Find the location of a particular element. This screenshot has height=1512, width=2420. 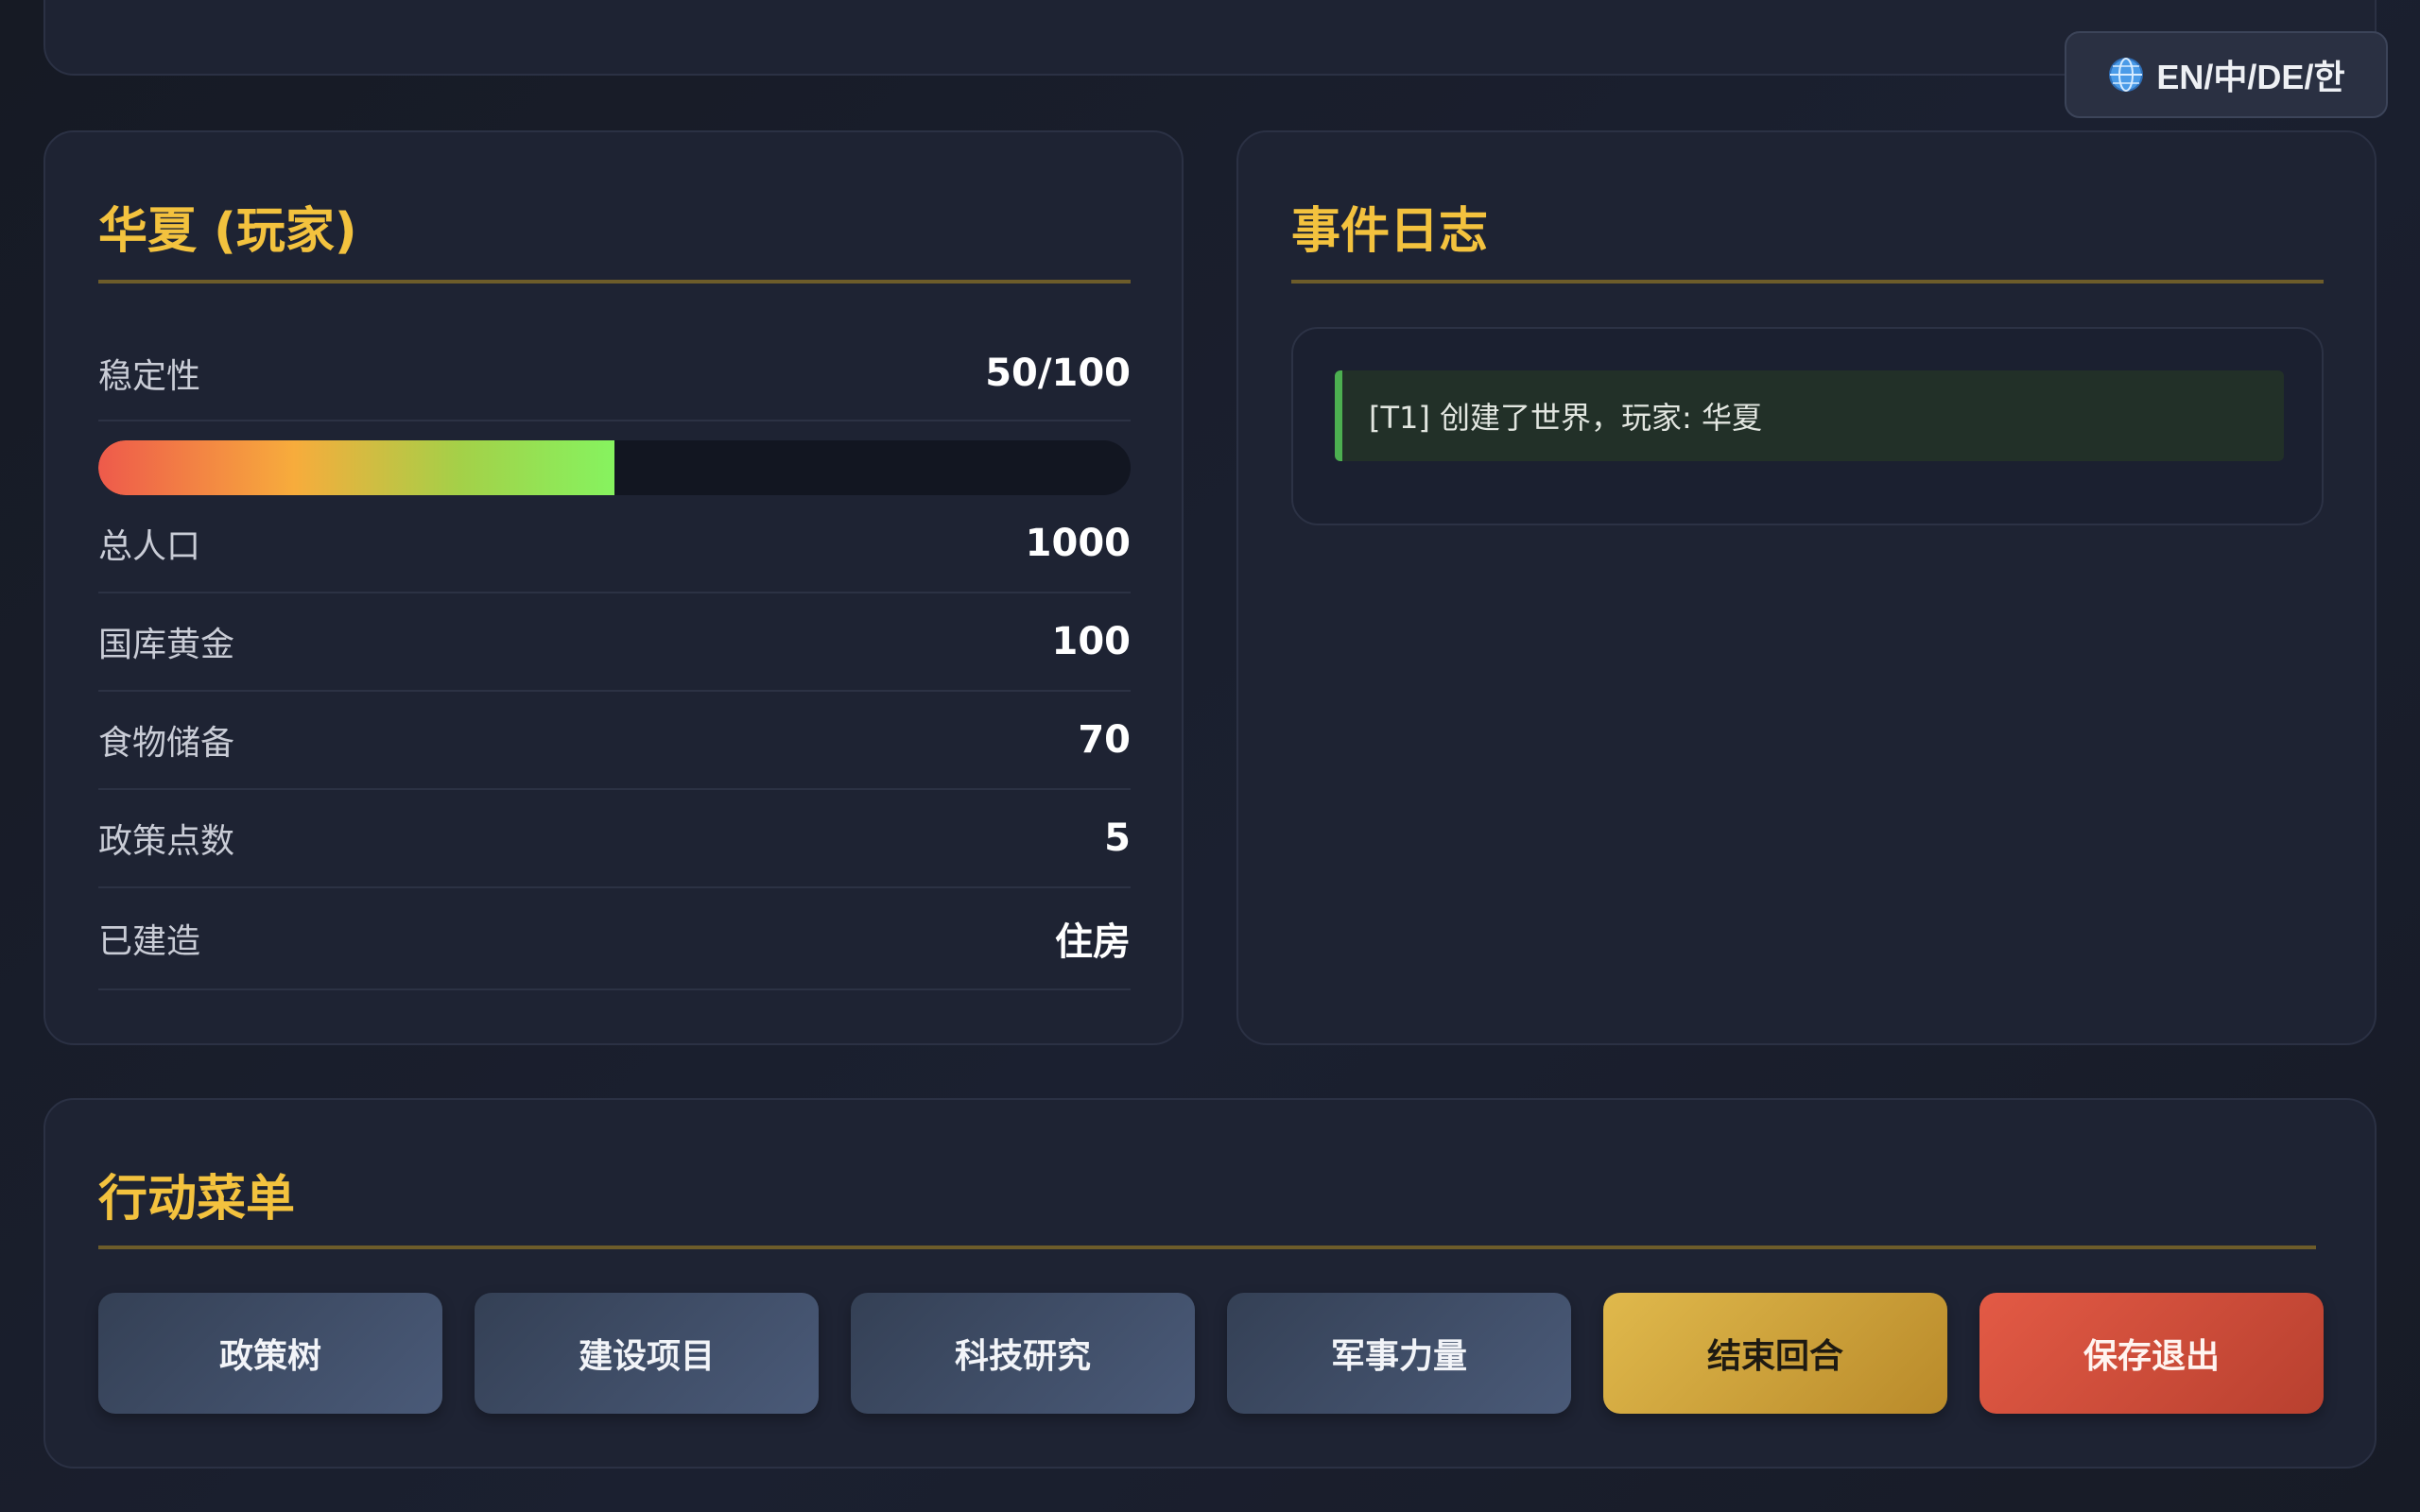

end-turn-button: 结束回合 is located at coordinates (1775, 1353).